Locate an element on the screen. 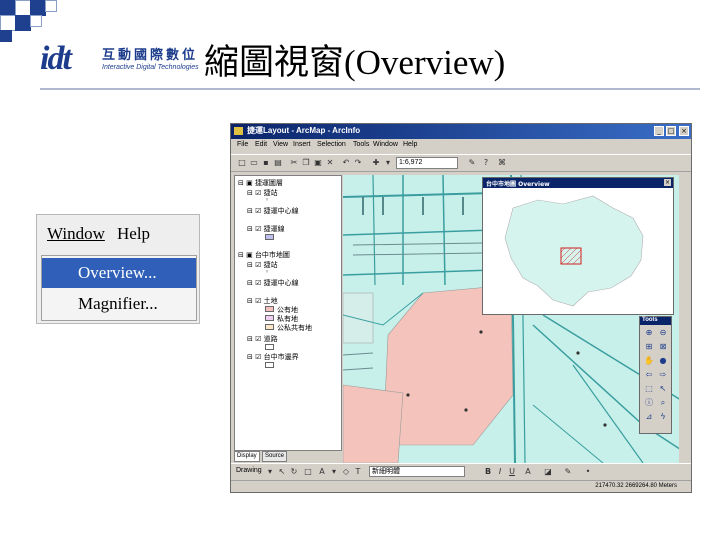  font-icon: T is located at coordinates (358, 472).